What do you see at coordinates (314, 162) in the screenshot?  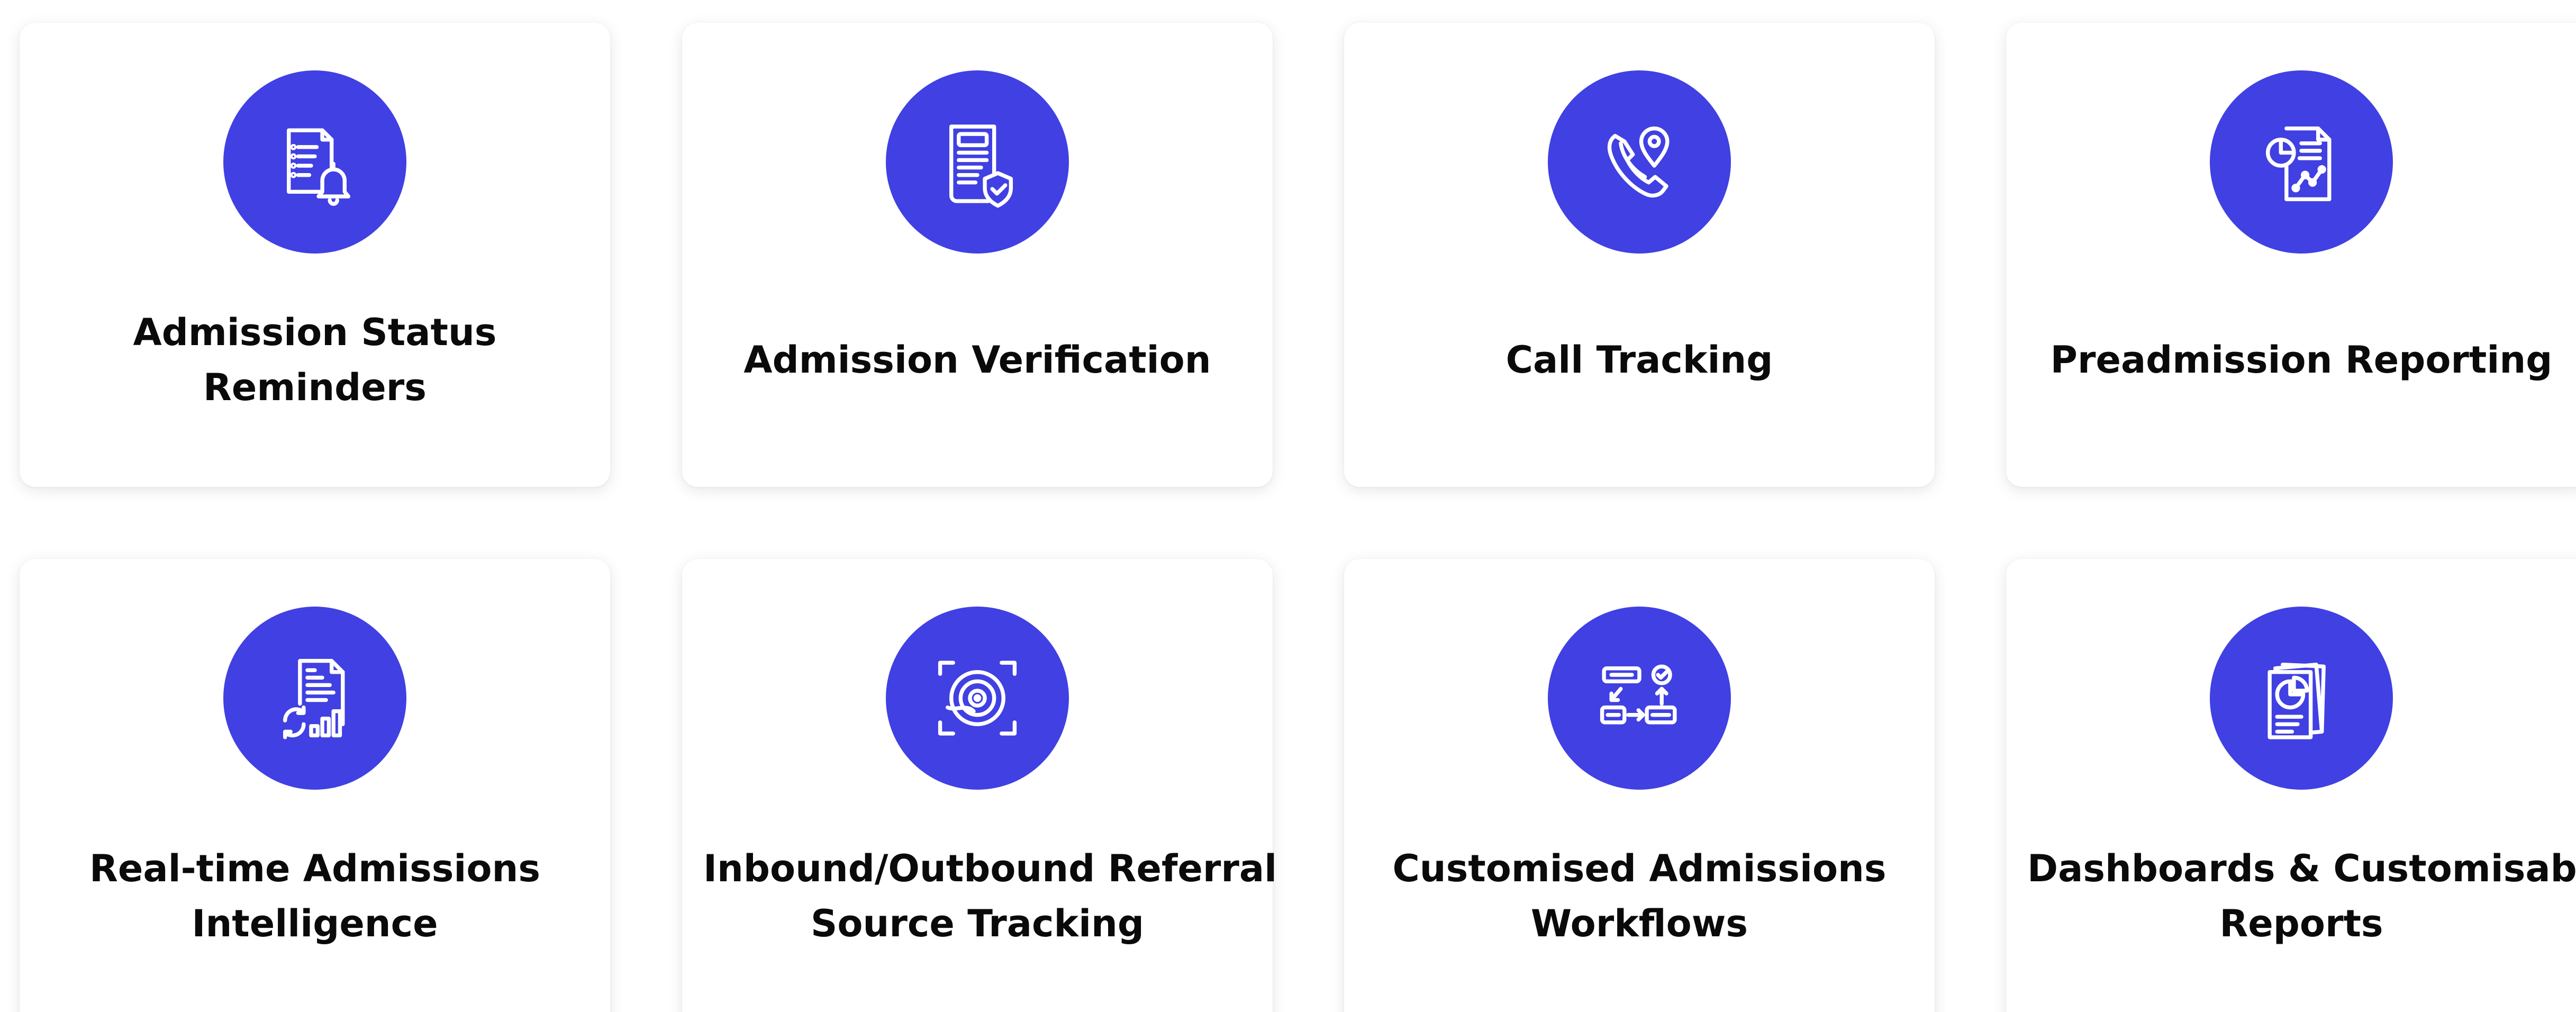 I see `document-bell-icon` at bounding box center [314, 162].